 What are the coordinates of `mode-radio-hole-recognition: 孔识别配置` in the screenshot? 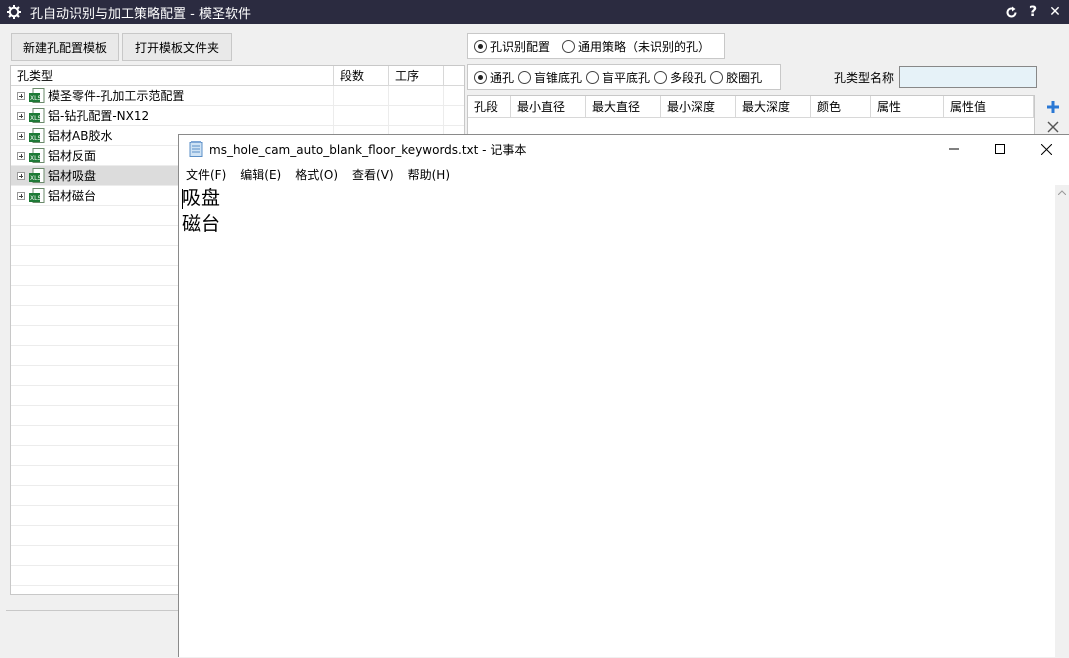 It's located at (512, 46).